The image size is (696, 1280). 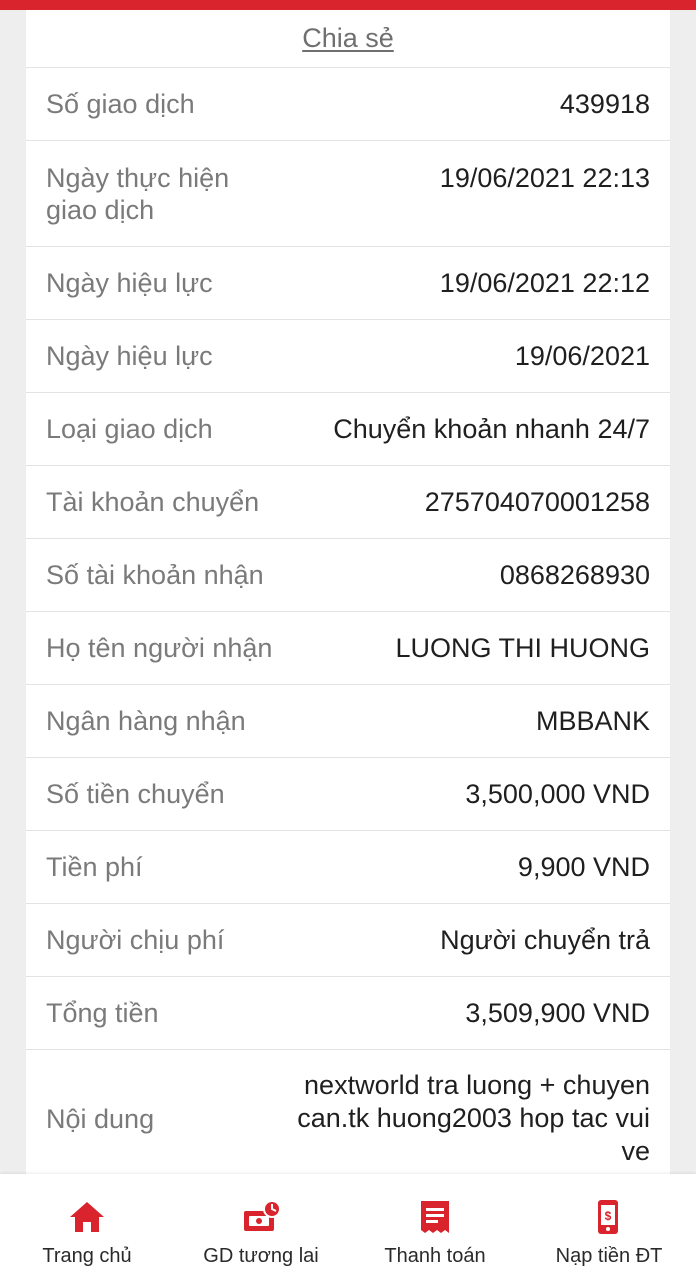 I want to click on detail-value: Người chuyển trả, so click(x=545, y=939).